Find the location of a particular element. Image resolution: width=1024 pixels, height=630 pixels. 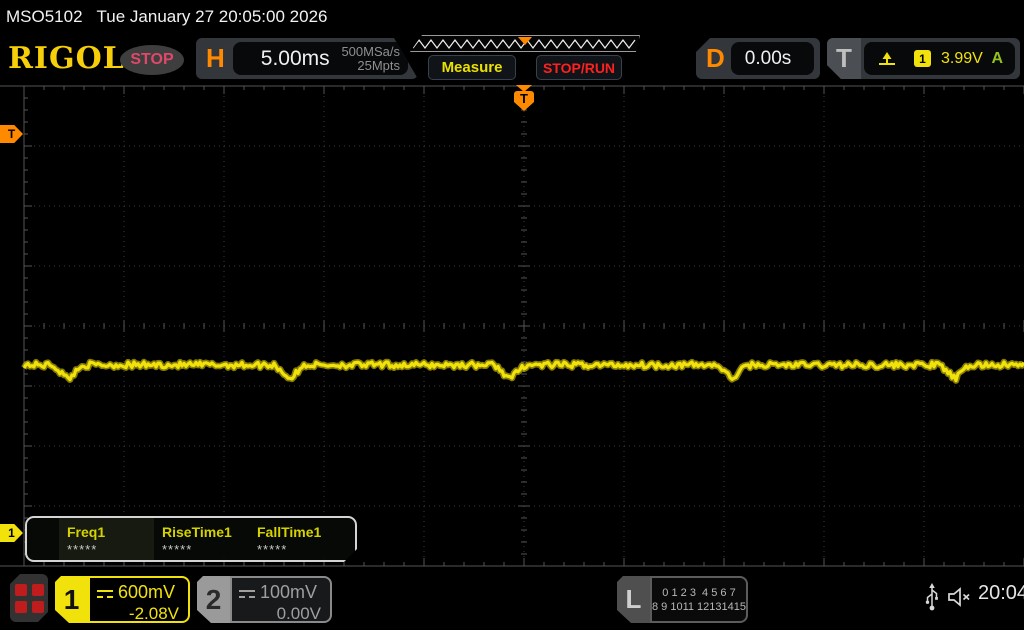

measurement-label: FallTime1 is located at coordinates (289, 532).